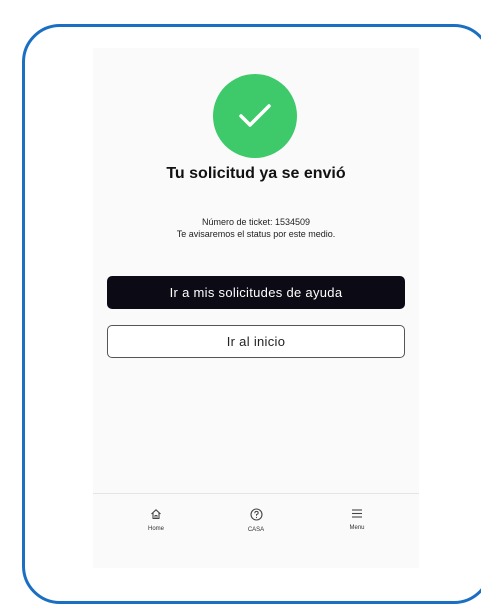 The height and width of the screenshot is (604, 481). I want to click on success-title: Tu solicitud ya se envió, so click(256, 173).